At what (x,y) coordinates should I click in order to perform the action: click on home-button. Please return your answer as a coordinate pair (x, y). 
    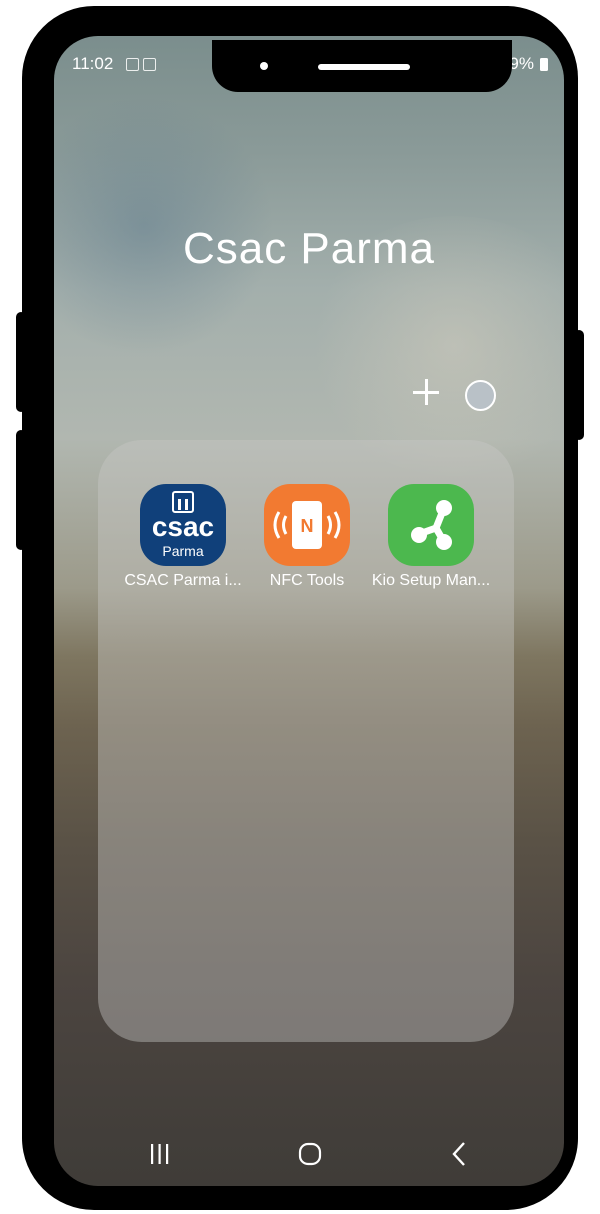
    Looking at the image, I should click on (310, 1154).